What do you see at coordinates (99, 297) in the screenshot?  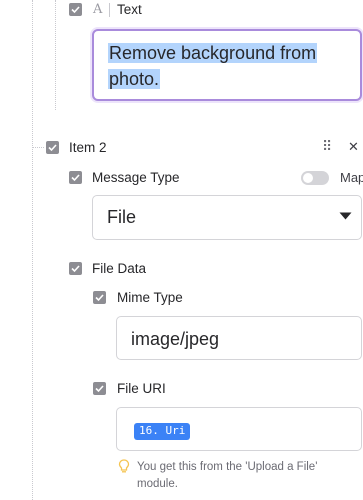 I see `mime-type-checkbox` at bounding box center [99, 297].